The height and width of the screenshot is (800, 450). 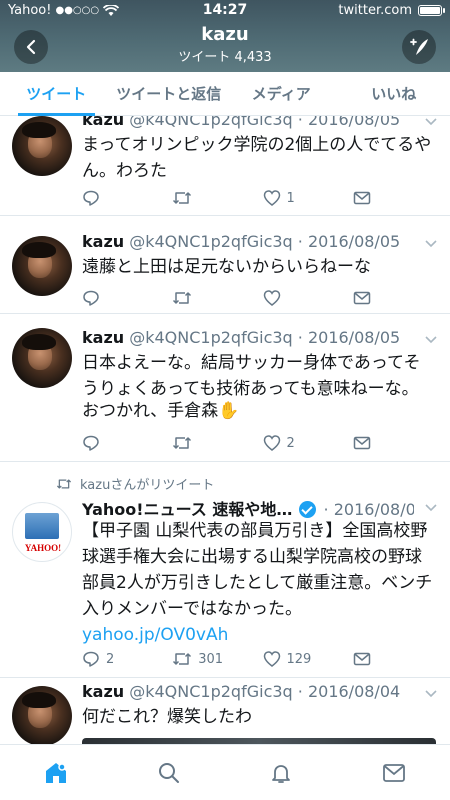 I want to click on retweet-context: kazuさんがリツイート, so click(x=135, y=483).